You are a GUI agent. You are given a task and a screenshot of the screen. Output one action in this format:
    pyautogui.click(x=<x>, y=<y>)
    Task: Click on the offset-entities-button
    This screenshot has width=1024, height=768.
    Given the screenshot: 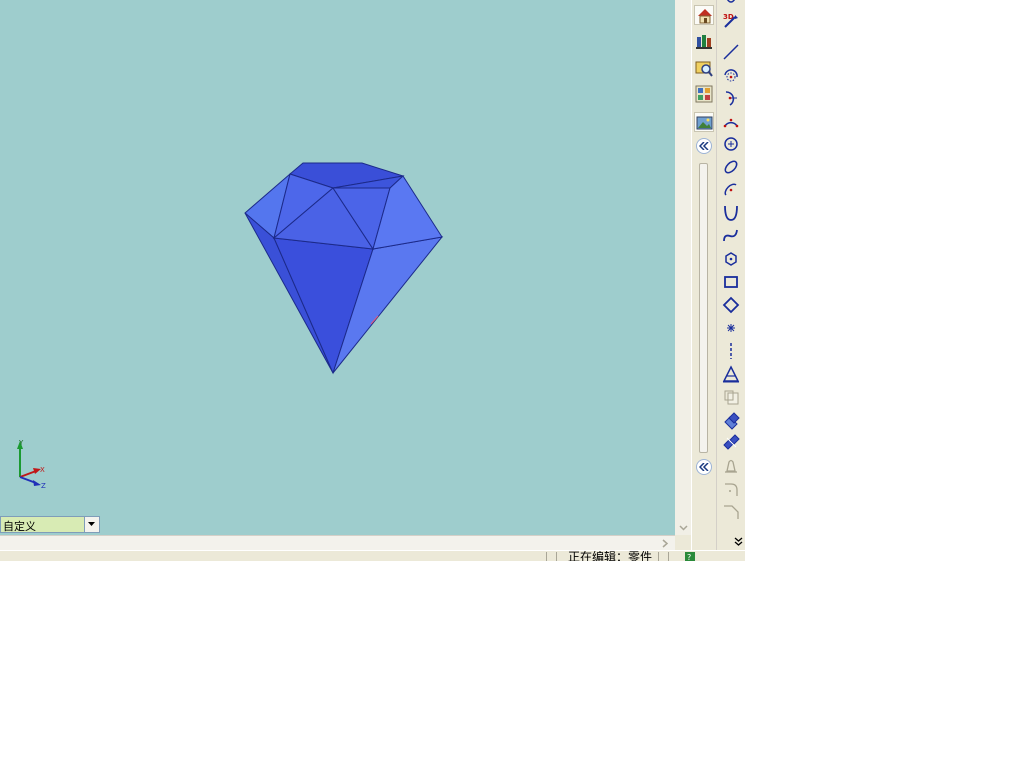 What is the action you would take?
    pyautogui.click(x=731, y=420)
    